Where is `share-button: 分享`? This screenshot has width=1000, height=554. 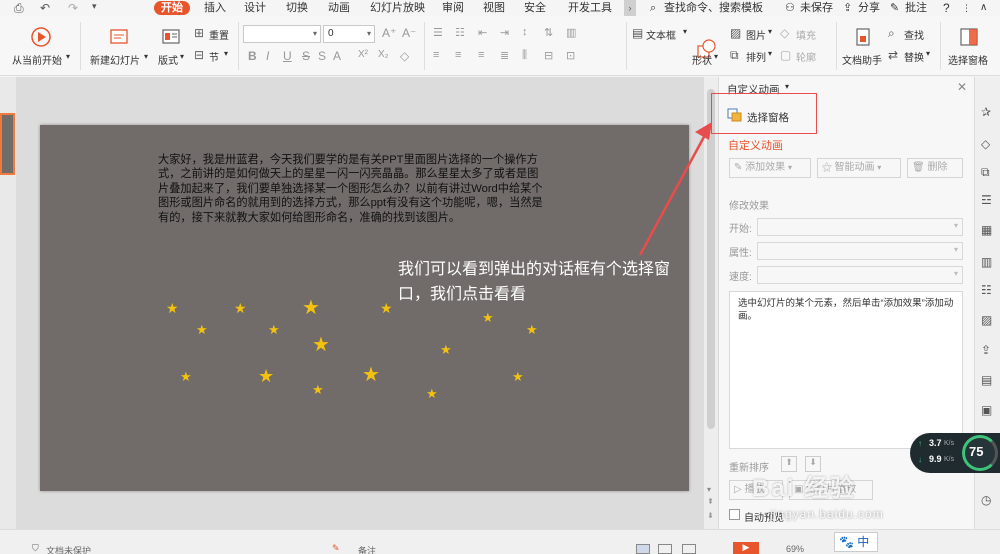
share-button: 分享 is located at coordinates (869, 8).